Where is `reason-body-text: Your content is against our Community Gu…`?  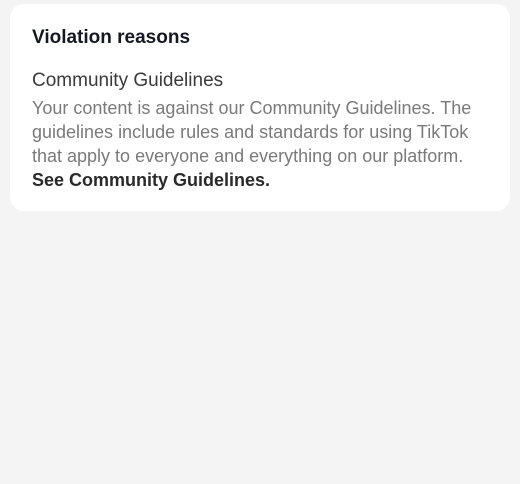 reason-body-text: Your content is against our Community Gu… is located at coordinates (252, 132).